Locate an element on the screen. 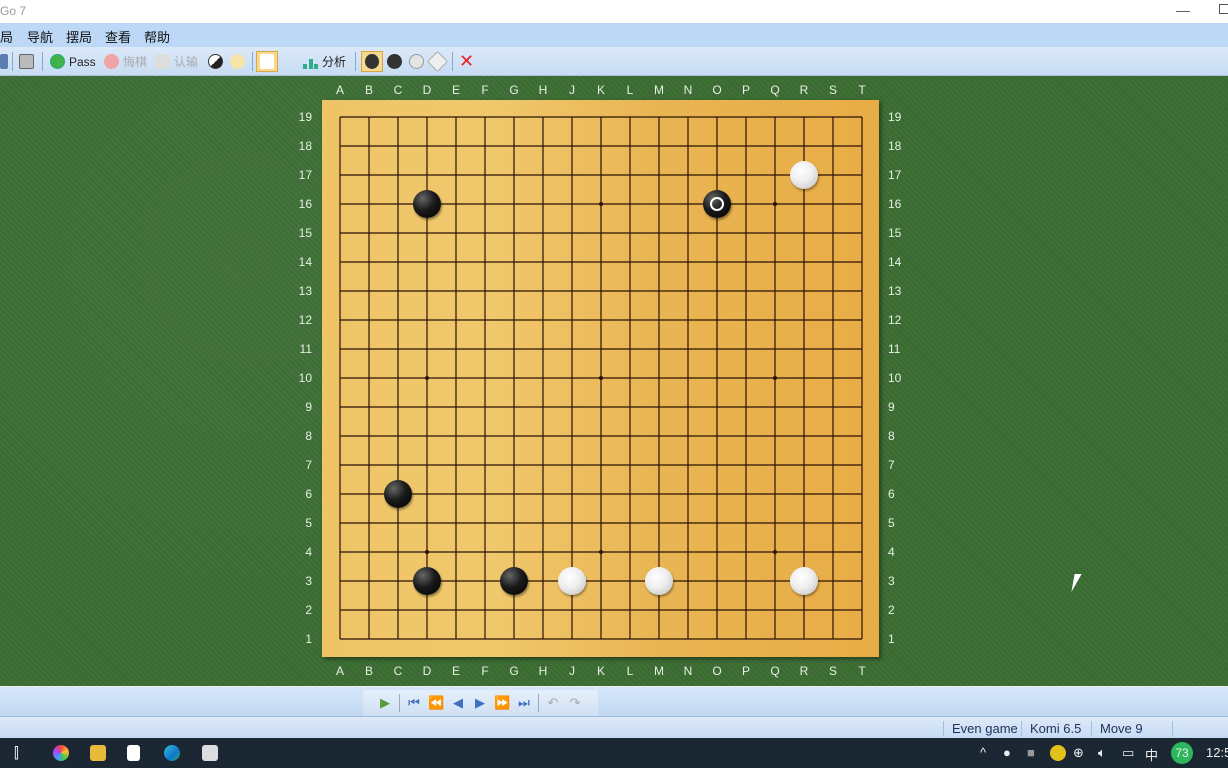 This screenshot has height=768, width=1228. edge-icon is located at coordinates (172, 753).